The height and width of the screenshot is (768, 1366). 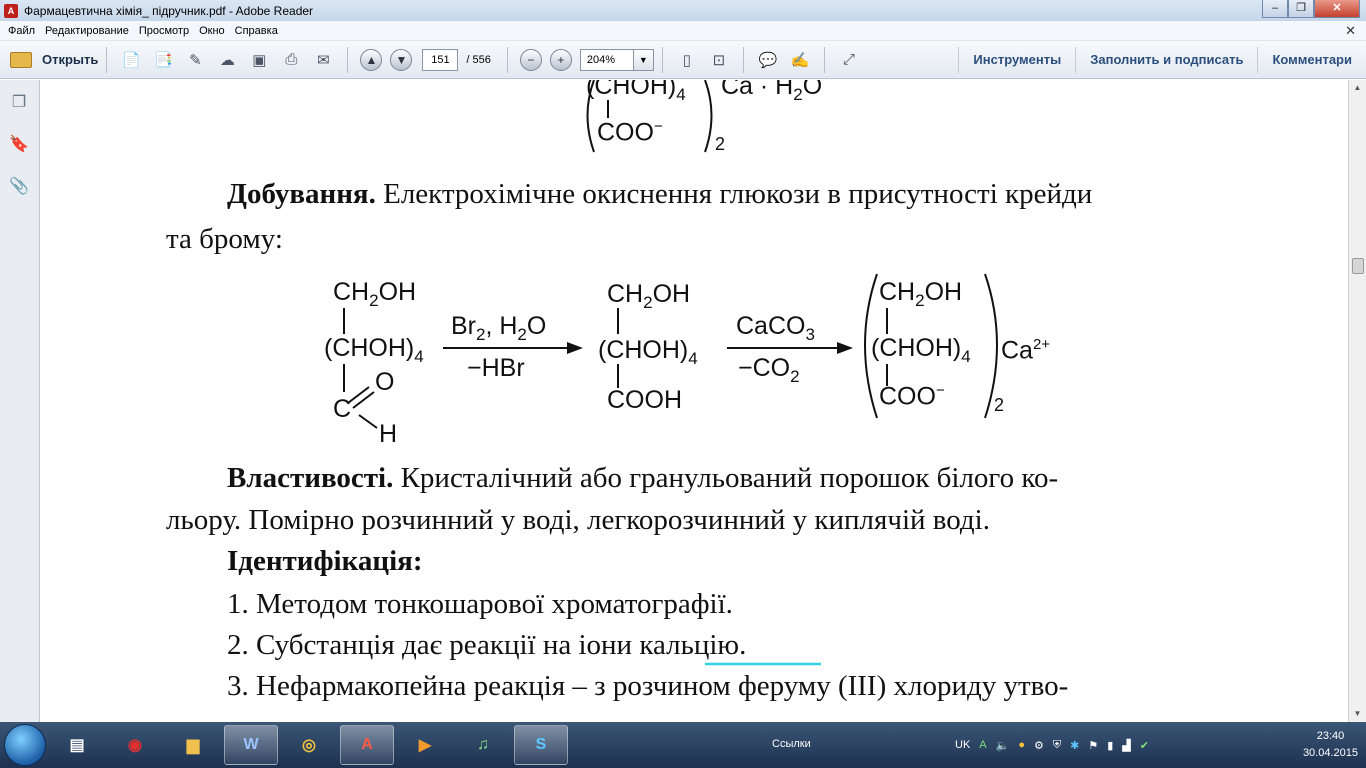 What do you see at coordinates (1301, 9) in the screenshot?
I see `maximize-button: ❐` at bounding box center [1301, 9].